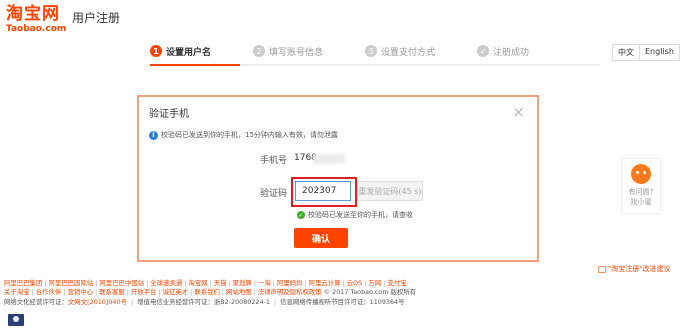 The height and width of the screenshot is (330, 687). I want to click on phone-label: 手机号, so click(273, 161).